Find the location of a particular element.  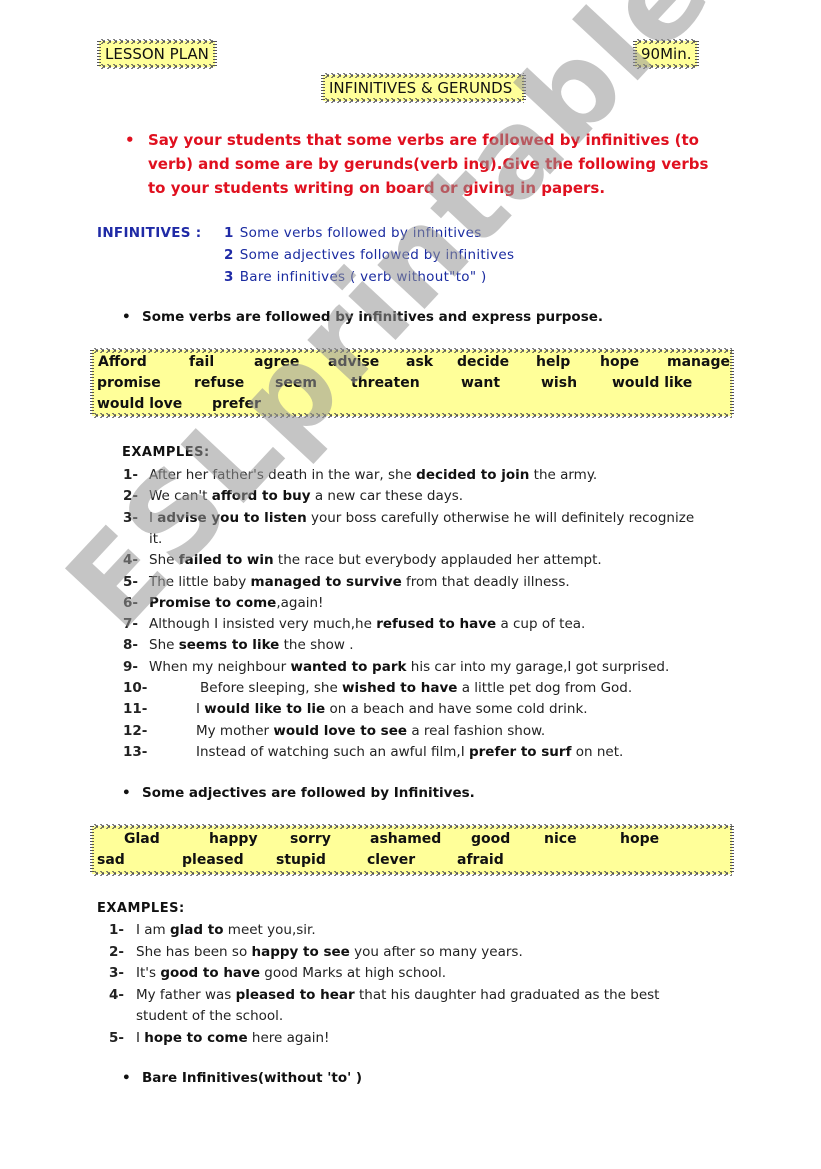

example-text: on a beach and have some cold drink. is located at coordinates (456, 709).